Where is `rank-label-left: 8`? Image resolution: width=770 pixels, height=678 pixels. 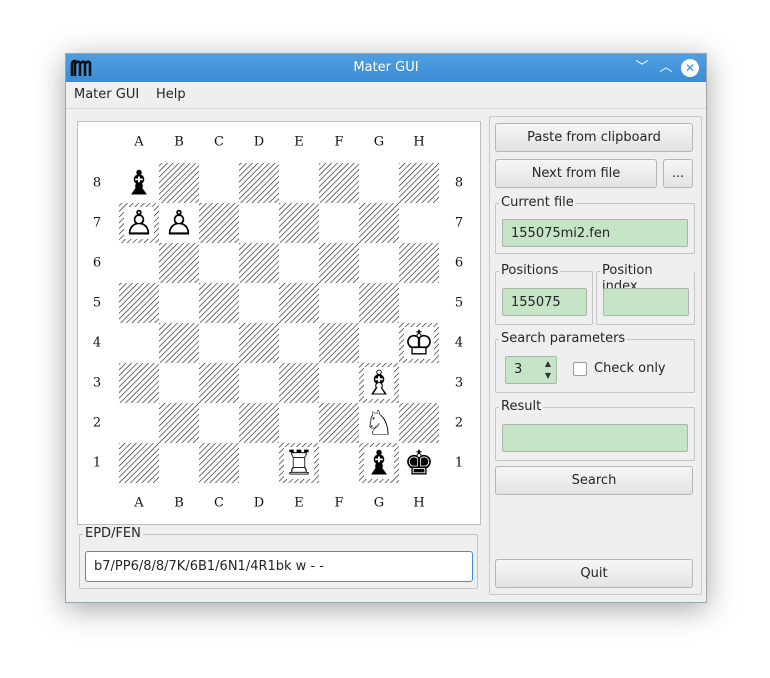
rank-label-left: 8 is located at coordinates (97, 183).